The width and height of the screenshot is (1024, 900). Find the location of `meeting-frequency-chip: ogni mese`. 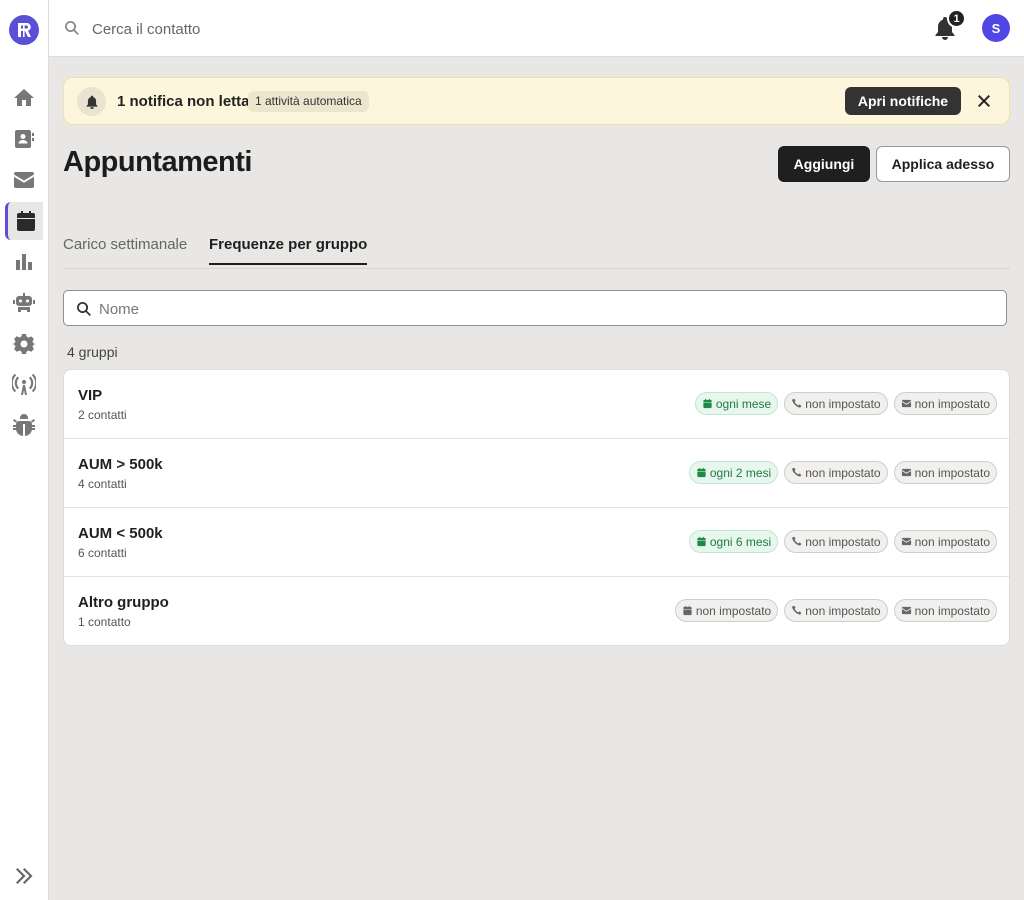

meeting-frequency-chip: ogni mese is located at coordinates (736, 403).